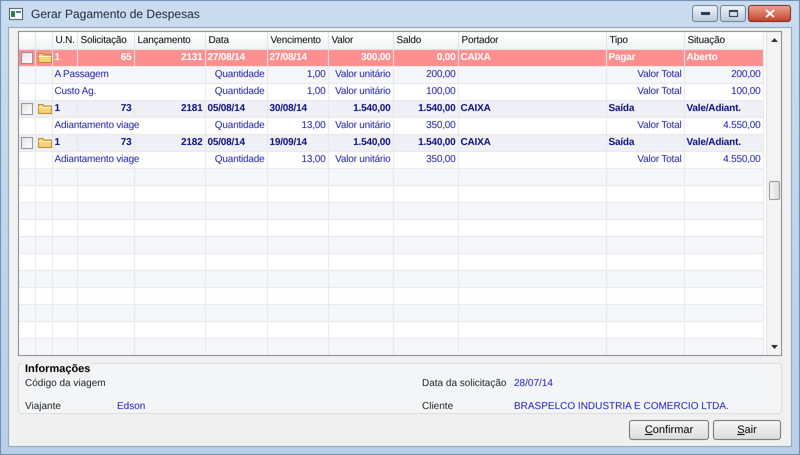 The image size is (800, 455). I want to click on section-title: Informações, so click(57, 369).